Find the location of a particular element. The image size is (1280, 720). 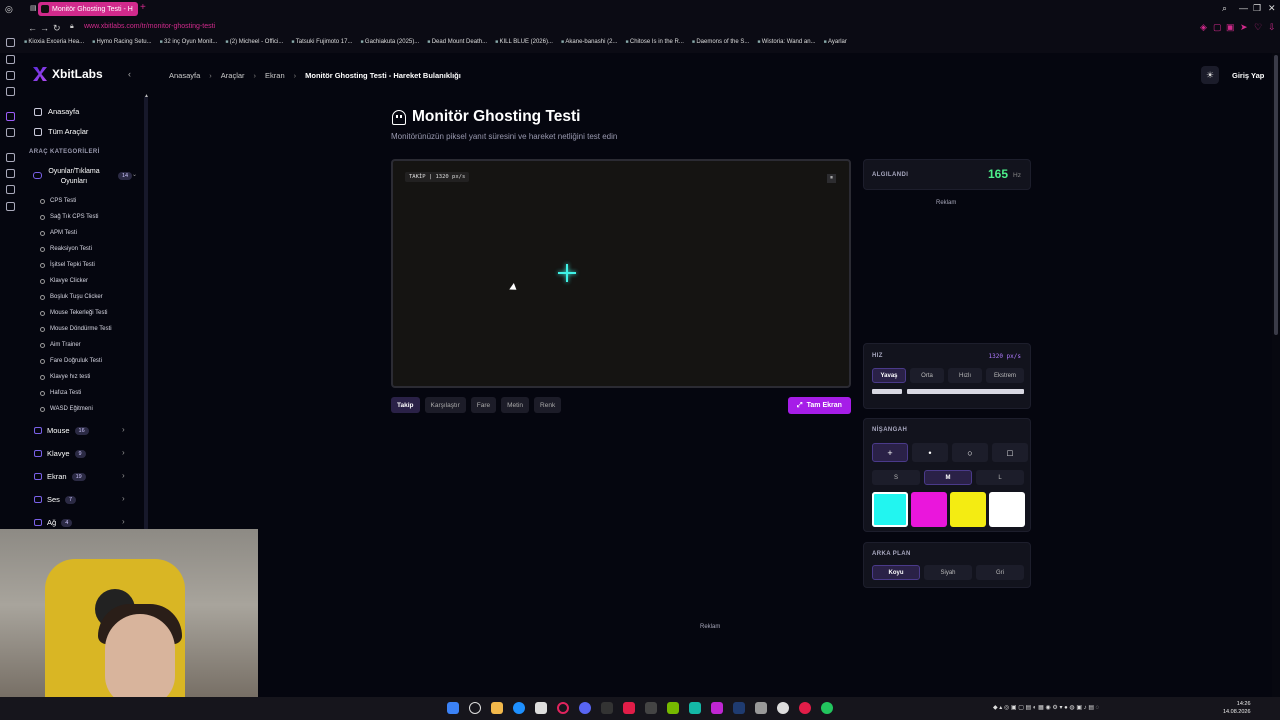

reload-icon: ↻ is located at coordinates (57, 28).